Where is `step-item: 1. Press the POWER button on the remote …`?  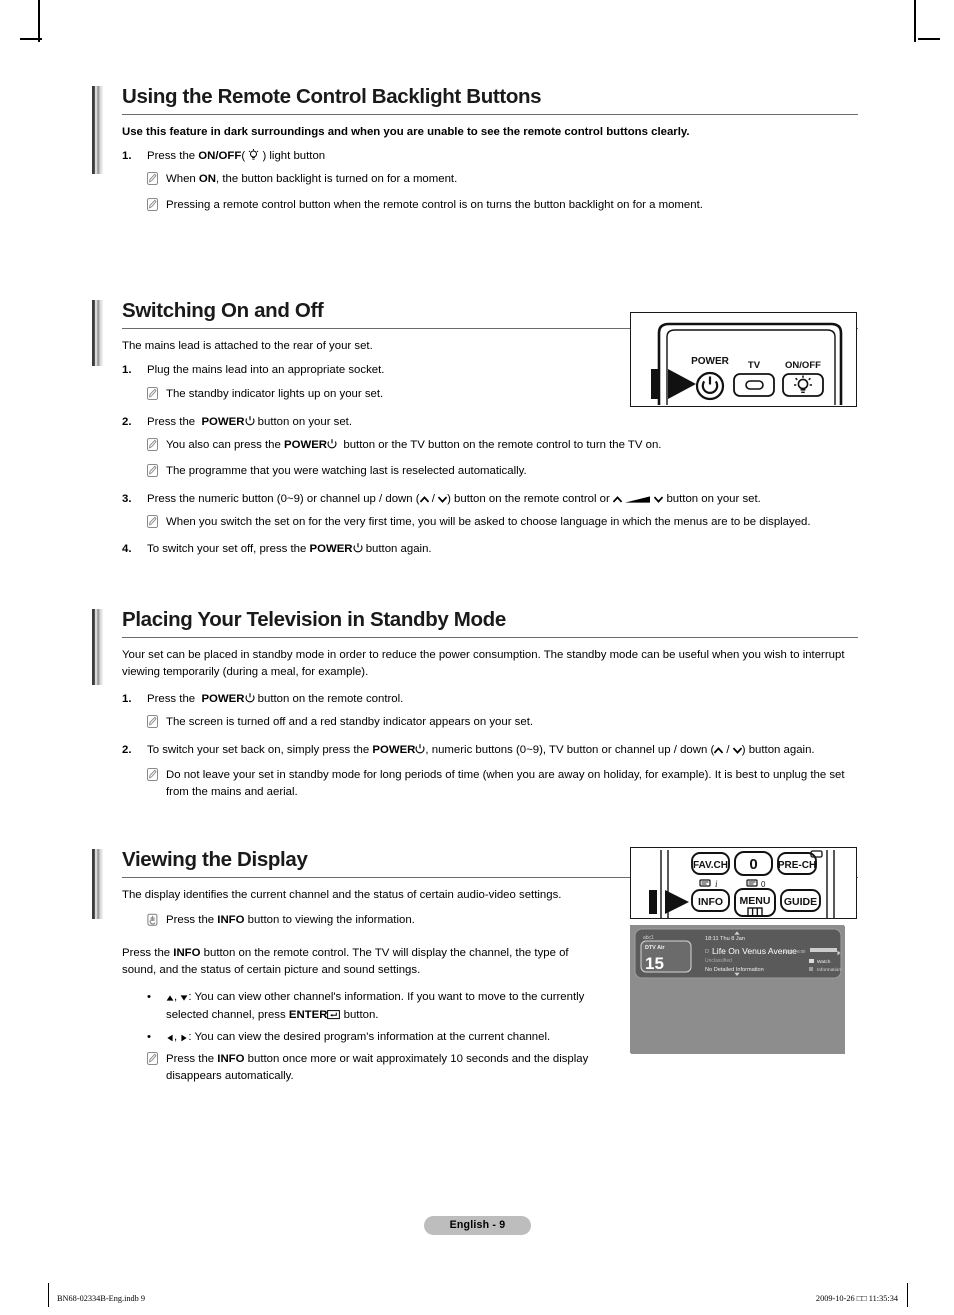
step-item: 1. Press the POWER button on the remote … is located at coordinates (490, 699).